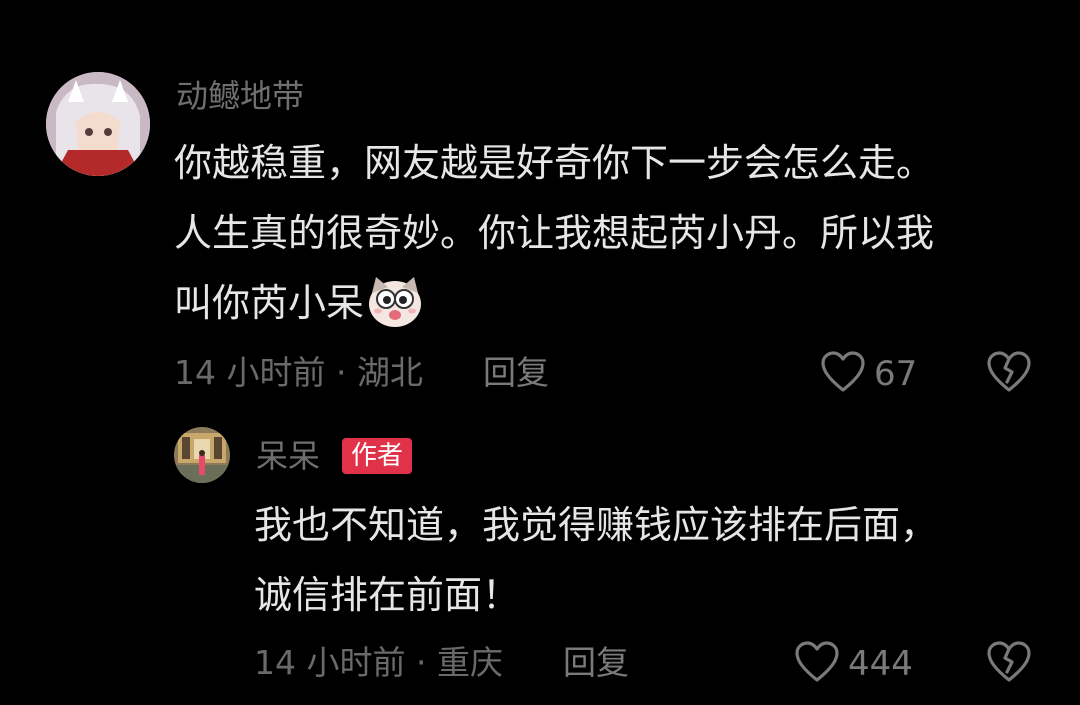 This screenshot has height=705, width=1080. I want to click on username: 呆呆, so click(288, 456).